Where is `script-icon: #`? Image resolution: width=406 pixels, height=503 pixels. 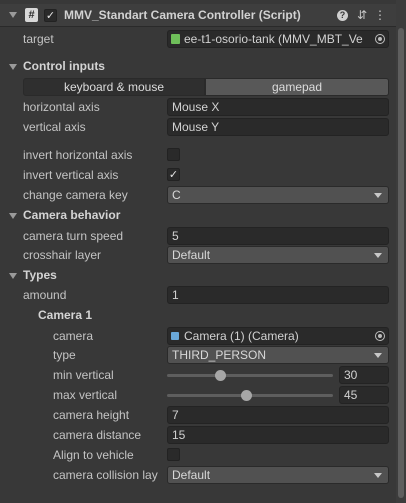 script-icon: # is located at coordinates (31, 15).